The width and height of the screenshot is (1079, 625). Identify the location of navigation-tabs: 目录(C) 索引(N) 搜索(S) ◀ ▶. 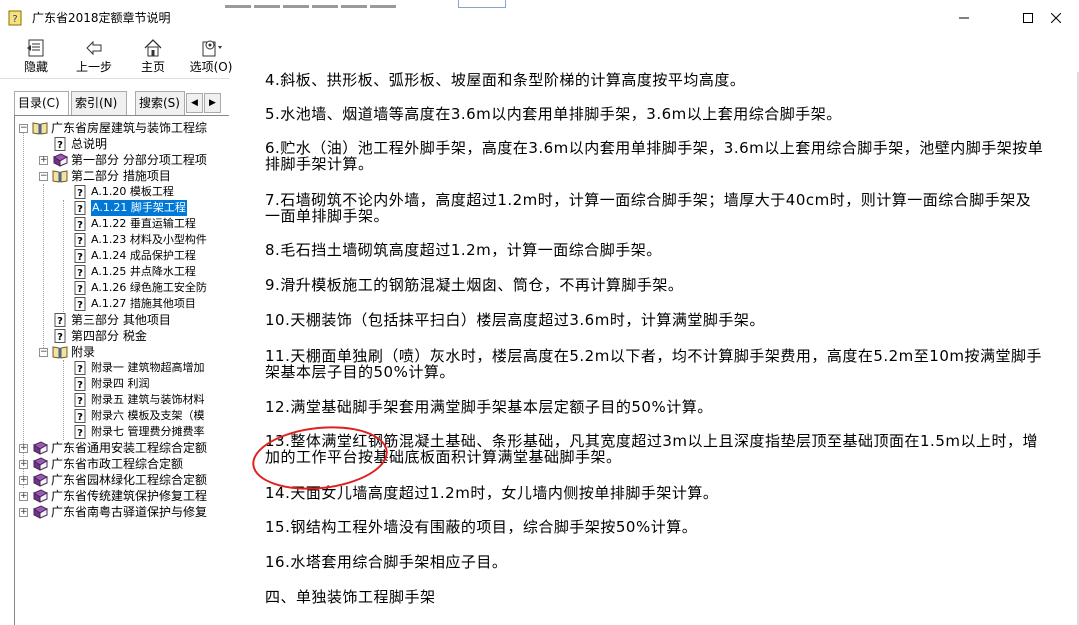
(121, 103).